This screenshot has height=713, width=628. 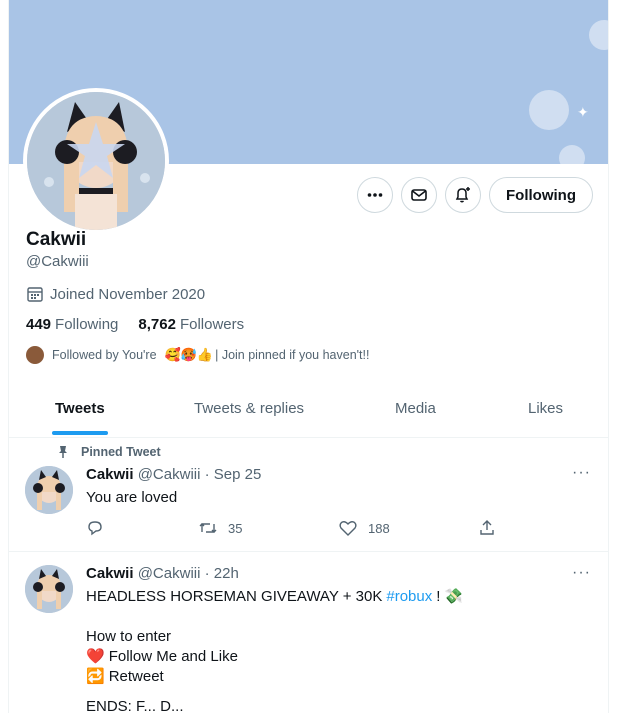 I want to click on profile-actions: Following, so click(x=475, y=195).